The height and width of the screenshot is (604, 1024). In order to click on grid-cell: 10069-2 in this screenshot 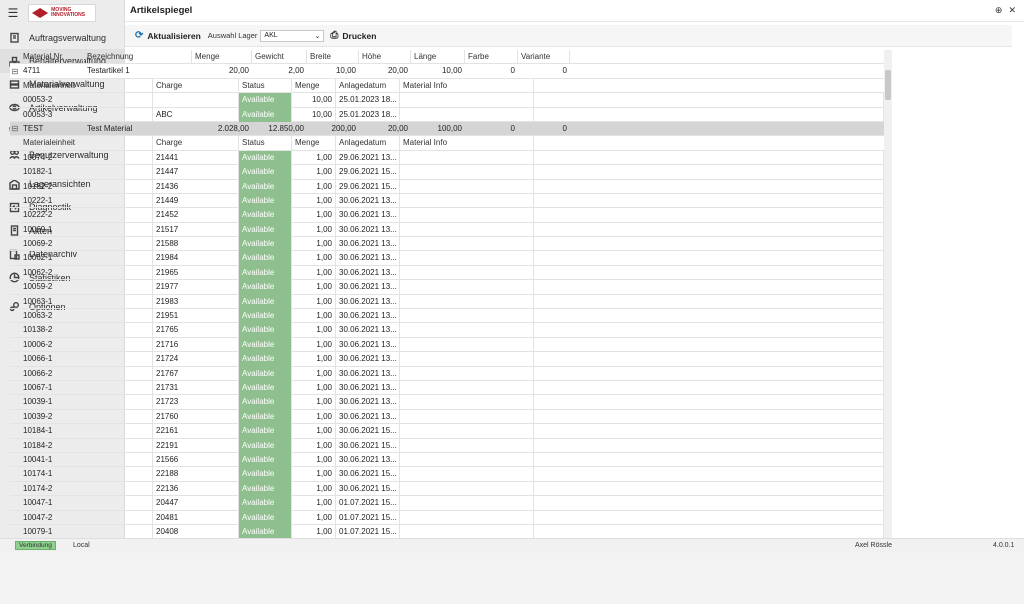, I will do `click(86, 244)`.